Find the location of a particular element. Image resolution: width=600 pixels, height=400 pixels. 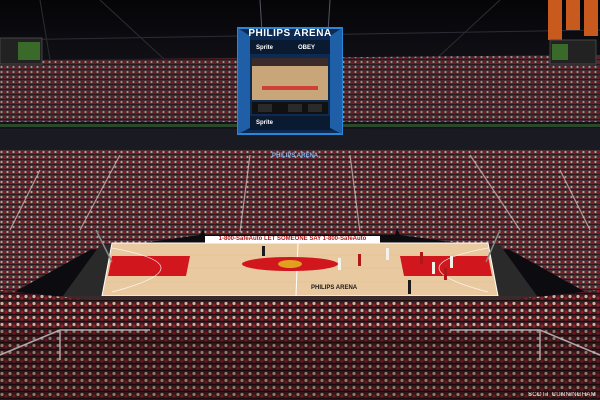

ribbon-text: PHILIPS ARENA is located at coordinates (295, 156).